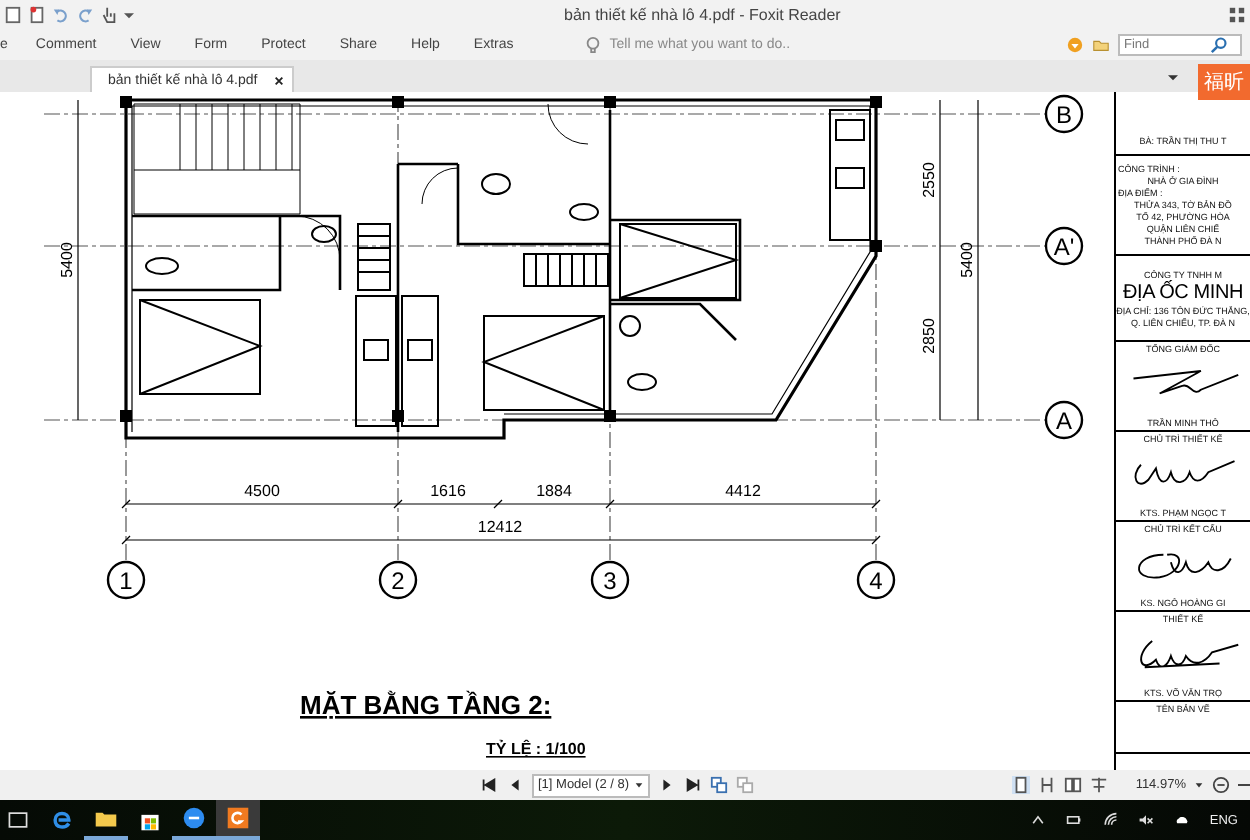 The width and height of the screenshot is (1250, 840). What do you see at coordinates (109, 14) in the screenshot?
I see `hand-icon` at bounding box center [109, 14].